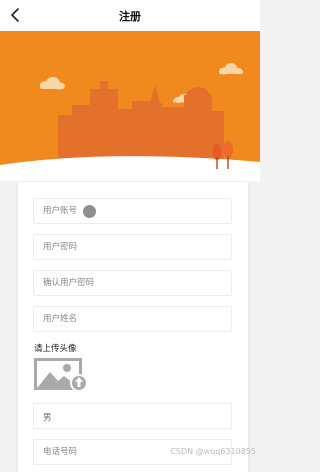 This screenshot has width=320, height=472. I want to click on watermark: CSDN @wqq6310855, so click(213, 451).